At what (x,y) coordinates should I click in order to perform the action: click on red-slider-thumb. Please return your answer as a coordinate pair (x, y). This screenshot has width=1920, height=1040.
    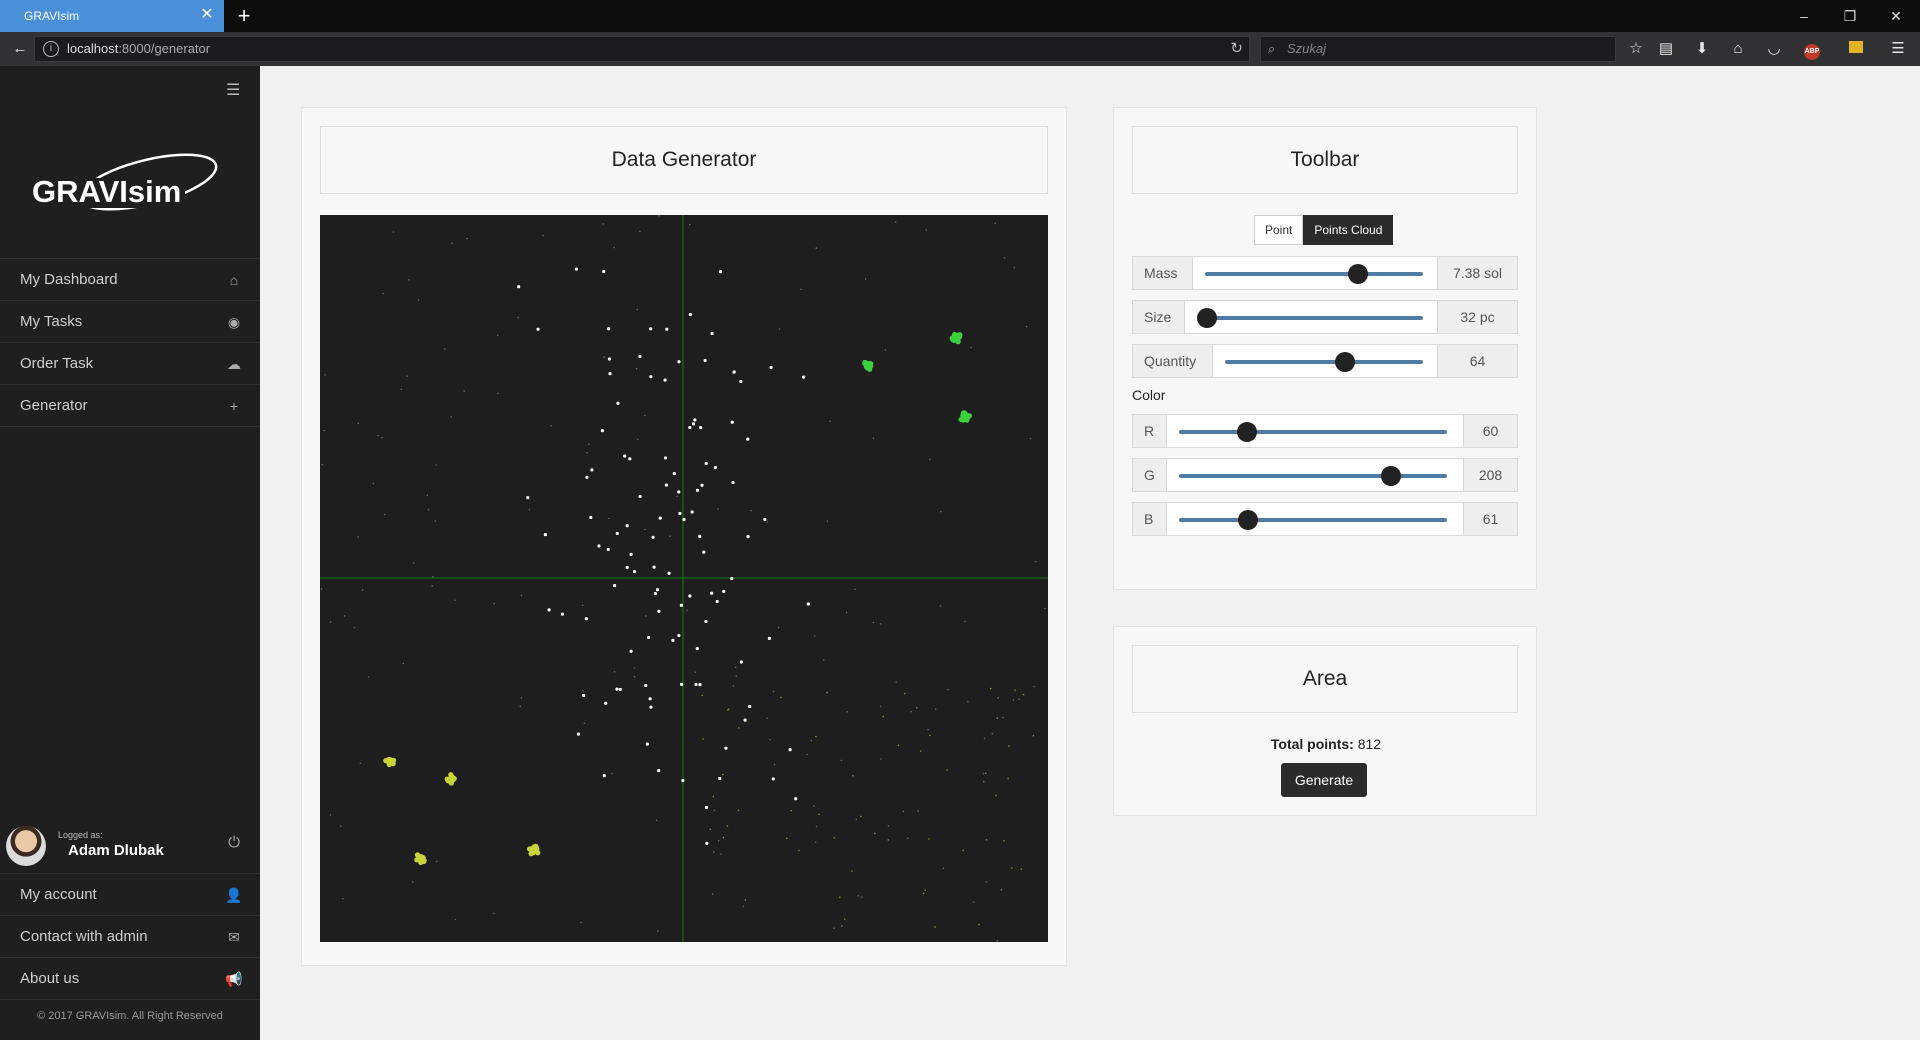
    Looking at the image, I should click on (1247, 432).